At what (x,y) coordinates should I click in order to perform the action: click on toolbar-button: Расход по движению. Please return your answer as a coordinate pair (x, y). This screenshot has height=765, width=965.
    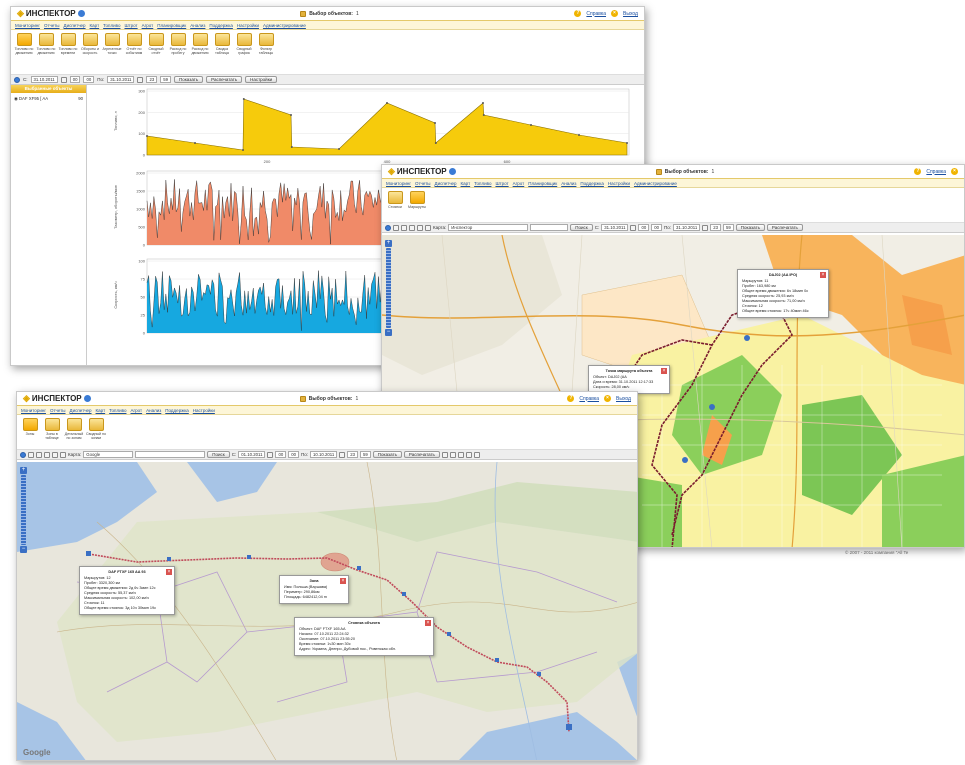
    Looking at the image, I should click on (200, 44).